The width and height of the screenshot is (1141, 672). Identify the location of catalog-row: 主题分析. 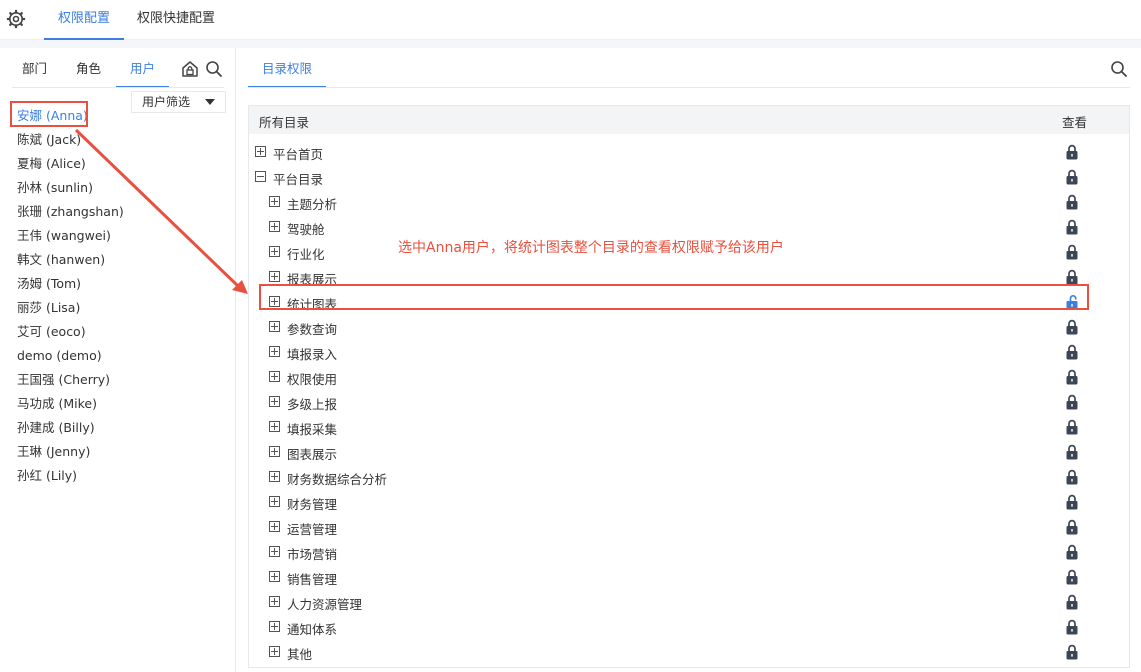
(689, 201).